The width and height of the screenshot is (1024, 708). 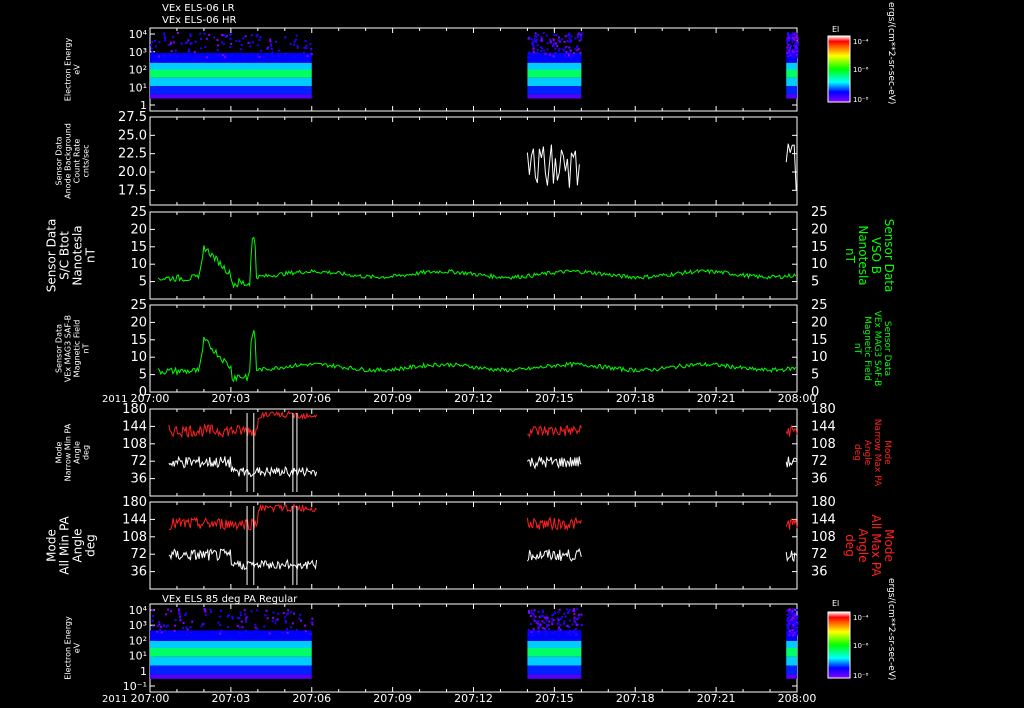 What do you see at coordinates (473, 161) in the screenshot?
I see `panel-frame` at bounding box center [473, 161].